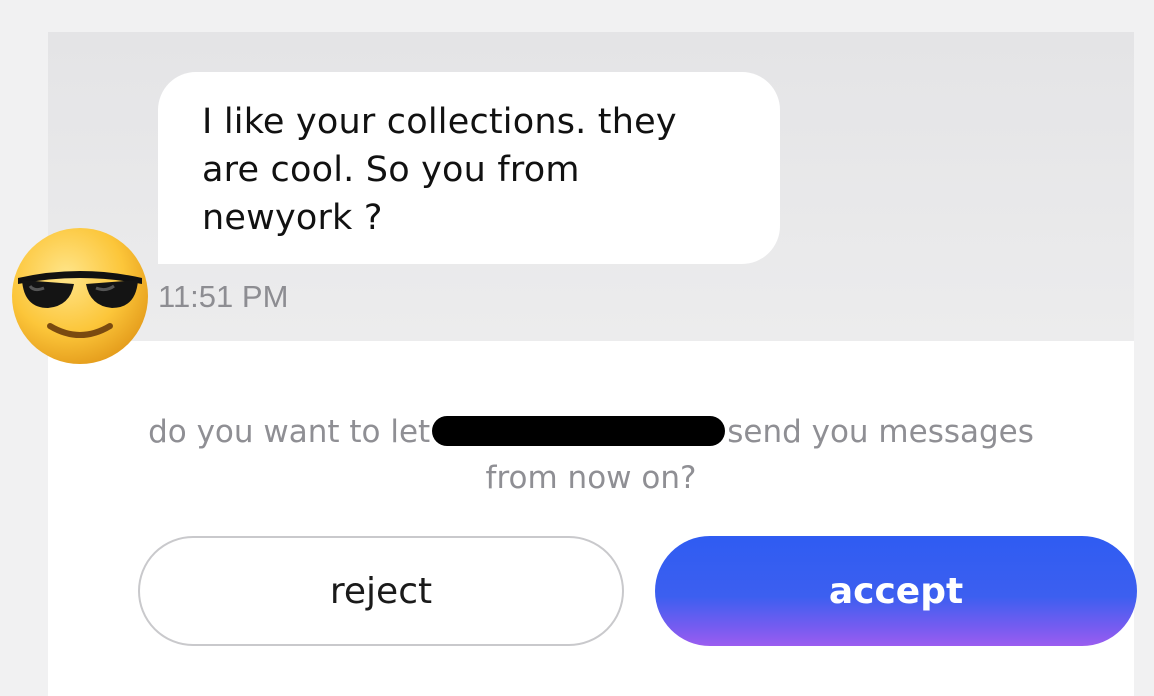 The image size is (1154, 696). What do you see at coordinates (223, 296) in the screenshot?
I see `message-timestamp: 11:51 PM` at bounding box center [223, 296].